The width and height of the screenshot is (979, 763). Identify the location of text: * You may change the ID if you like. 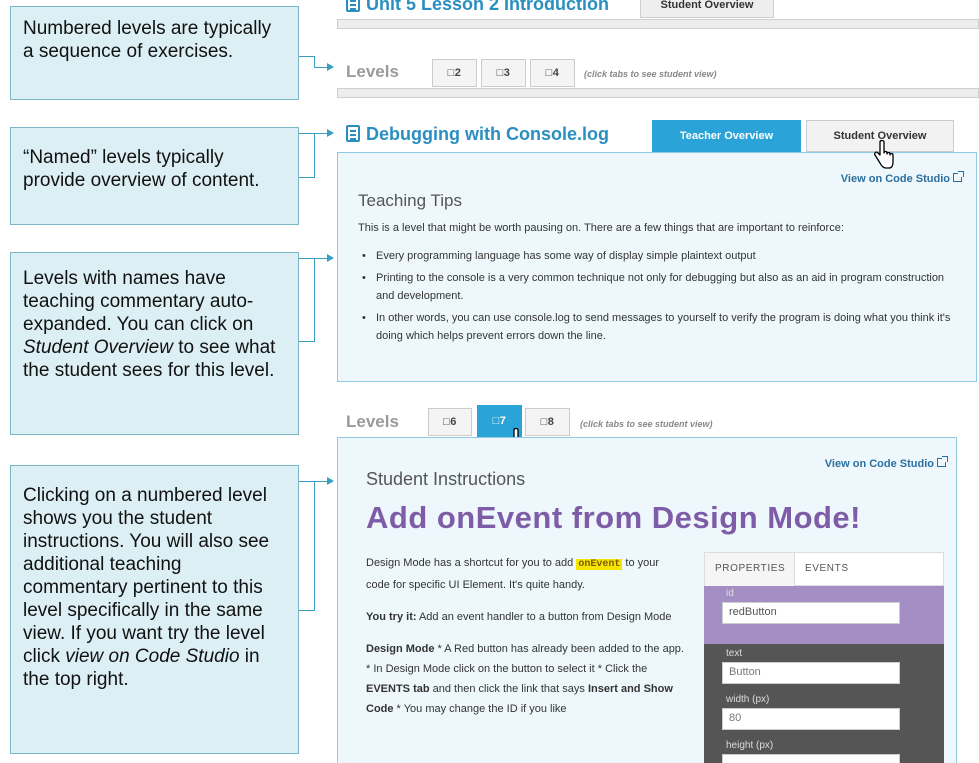
(480, 709).